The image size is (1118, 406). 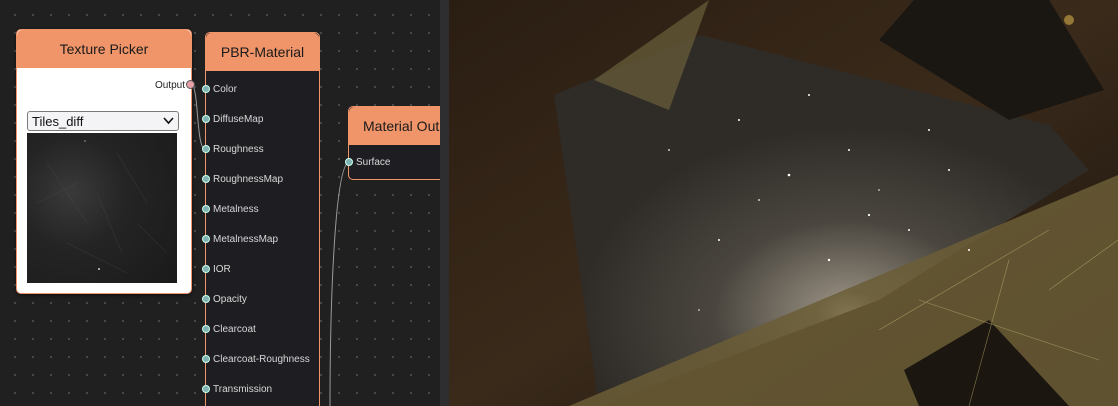 What do you see at coordinates (58, 121) in the screenshot?
I see `texture-select-value: Tiles_diff` at bounding box center [58, 121].